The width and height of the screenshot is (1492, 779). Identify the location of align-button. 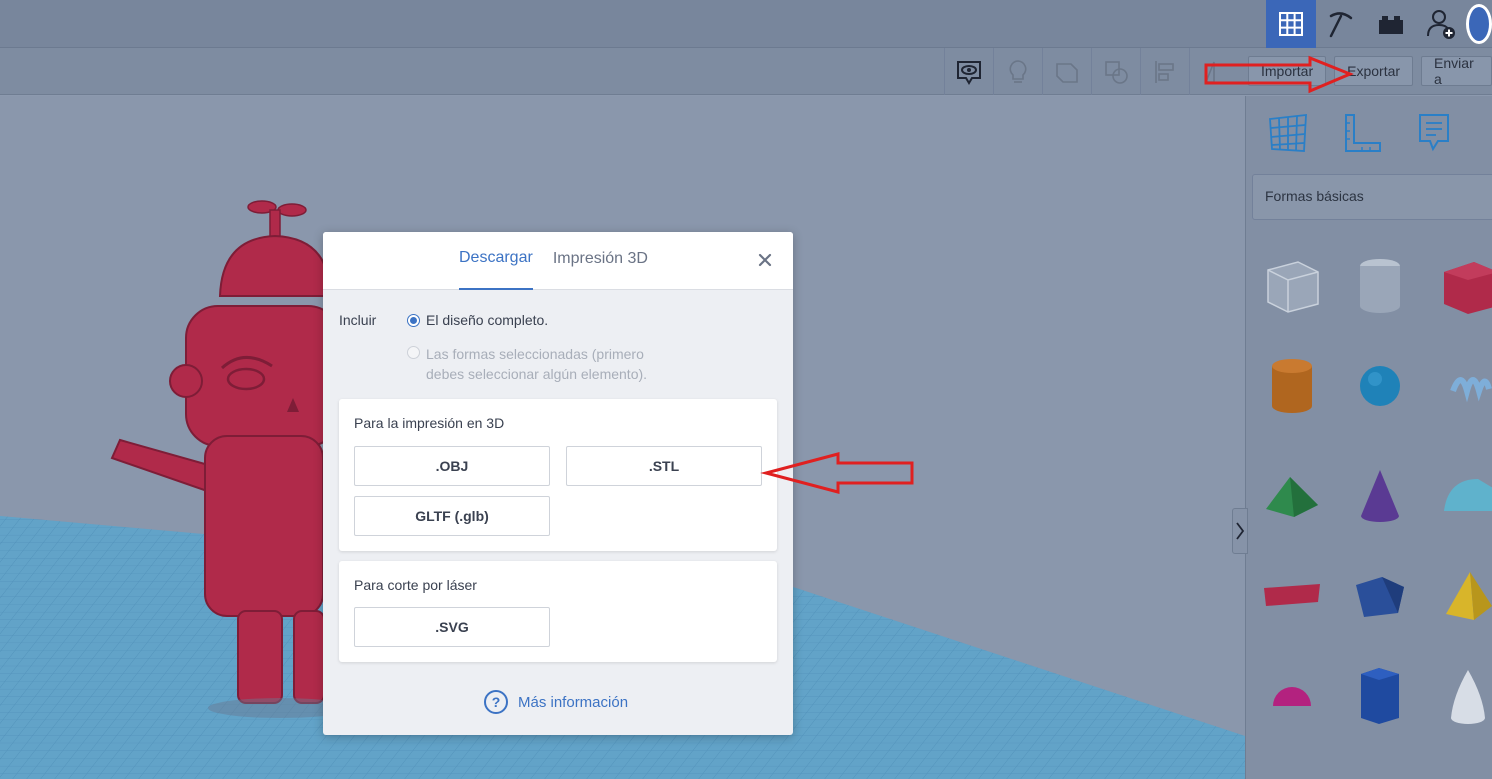
(1164, 71).